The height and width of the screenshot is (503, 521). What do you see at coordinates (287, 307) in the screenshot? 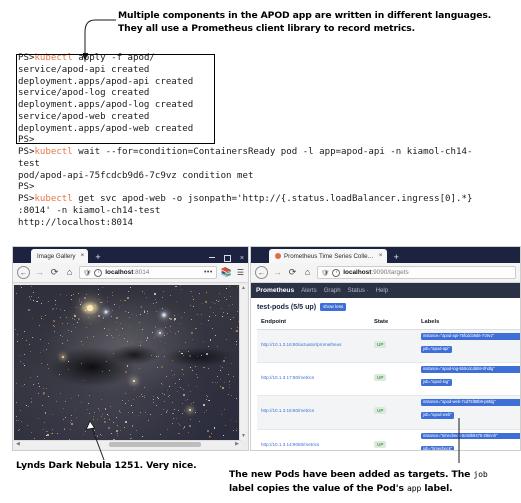
I see `targets-group-title: test-pods (5/5 up)` at bounding box center [287, 307].